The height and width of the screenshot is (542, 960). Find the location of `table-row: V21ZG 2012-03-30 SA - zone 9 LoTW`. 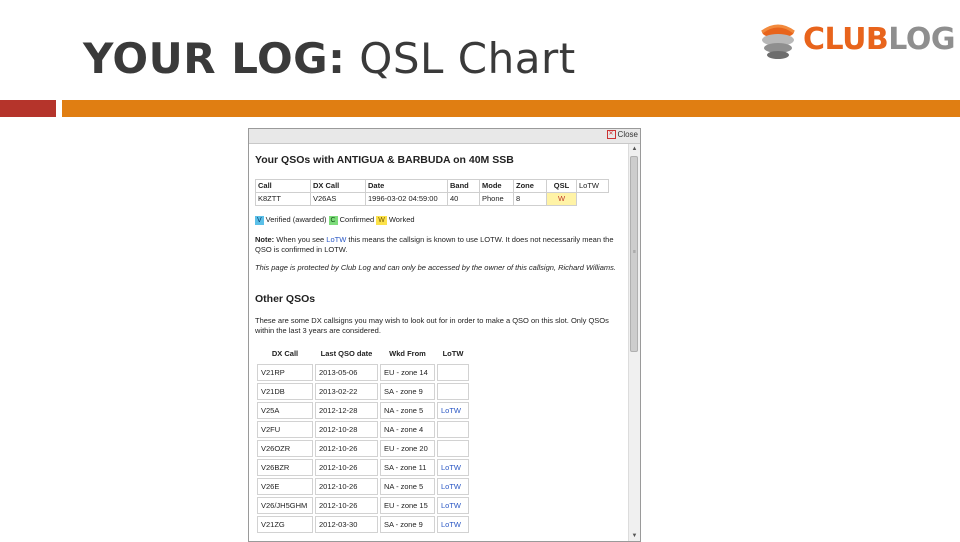

table-row: V21ZG 2012-03-30 SA - zone 9 LoTW is located at coordinates (363, 524).